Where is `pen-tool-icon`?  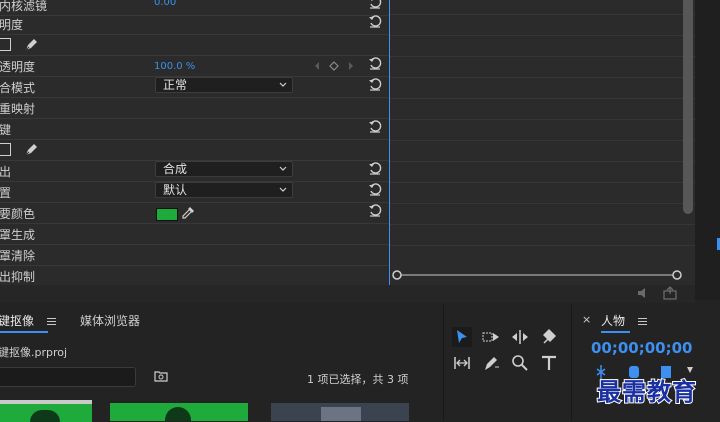 pen-tool-icon is located at coordinates (491, 363).